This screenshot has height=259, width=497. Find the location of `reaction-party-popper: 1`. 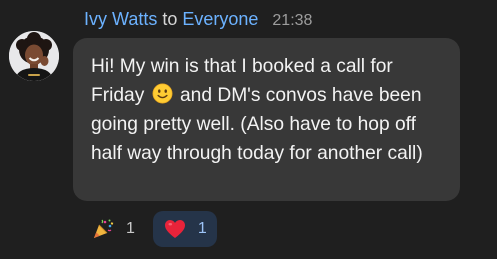

reaction-party-popper: 1 is located at coordinates (112, 229).